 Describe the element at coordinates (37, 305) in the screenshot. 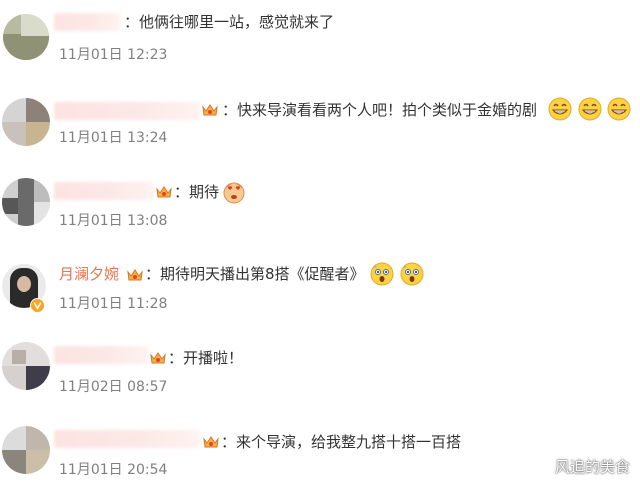

I see `verified-v-icon` at that location.